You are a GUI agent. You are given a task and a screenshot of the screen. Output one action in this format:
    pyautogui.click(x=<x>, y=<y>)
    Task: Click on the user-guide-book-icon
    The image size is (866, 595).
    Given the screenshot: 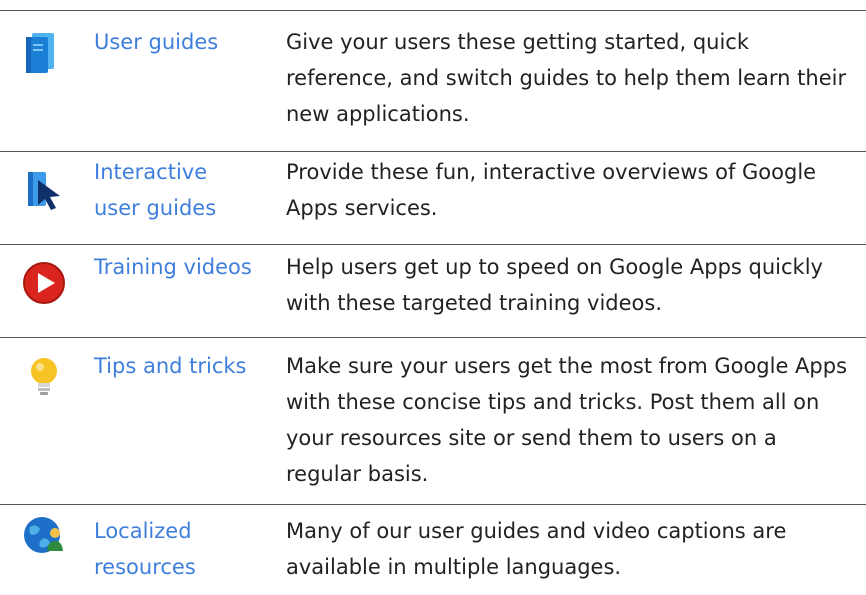 What is the action you would take?
    pyautogui.click(x=44, y=53)
    